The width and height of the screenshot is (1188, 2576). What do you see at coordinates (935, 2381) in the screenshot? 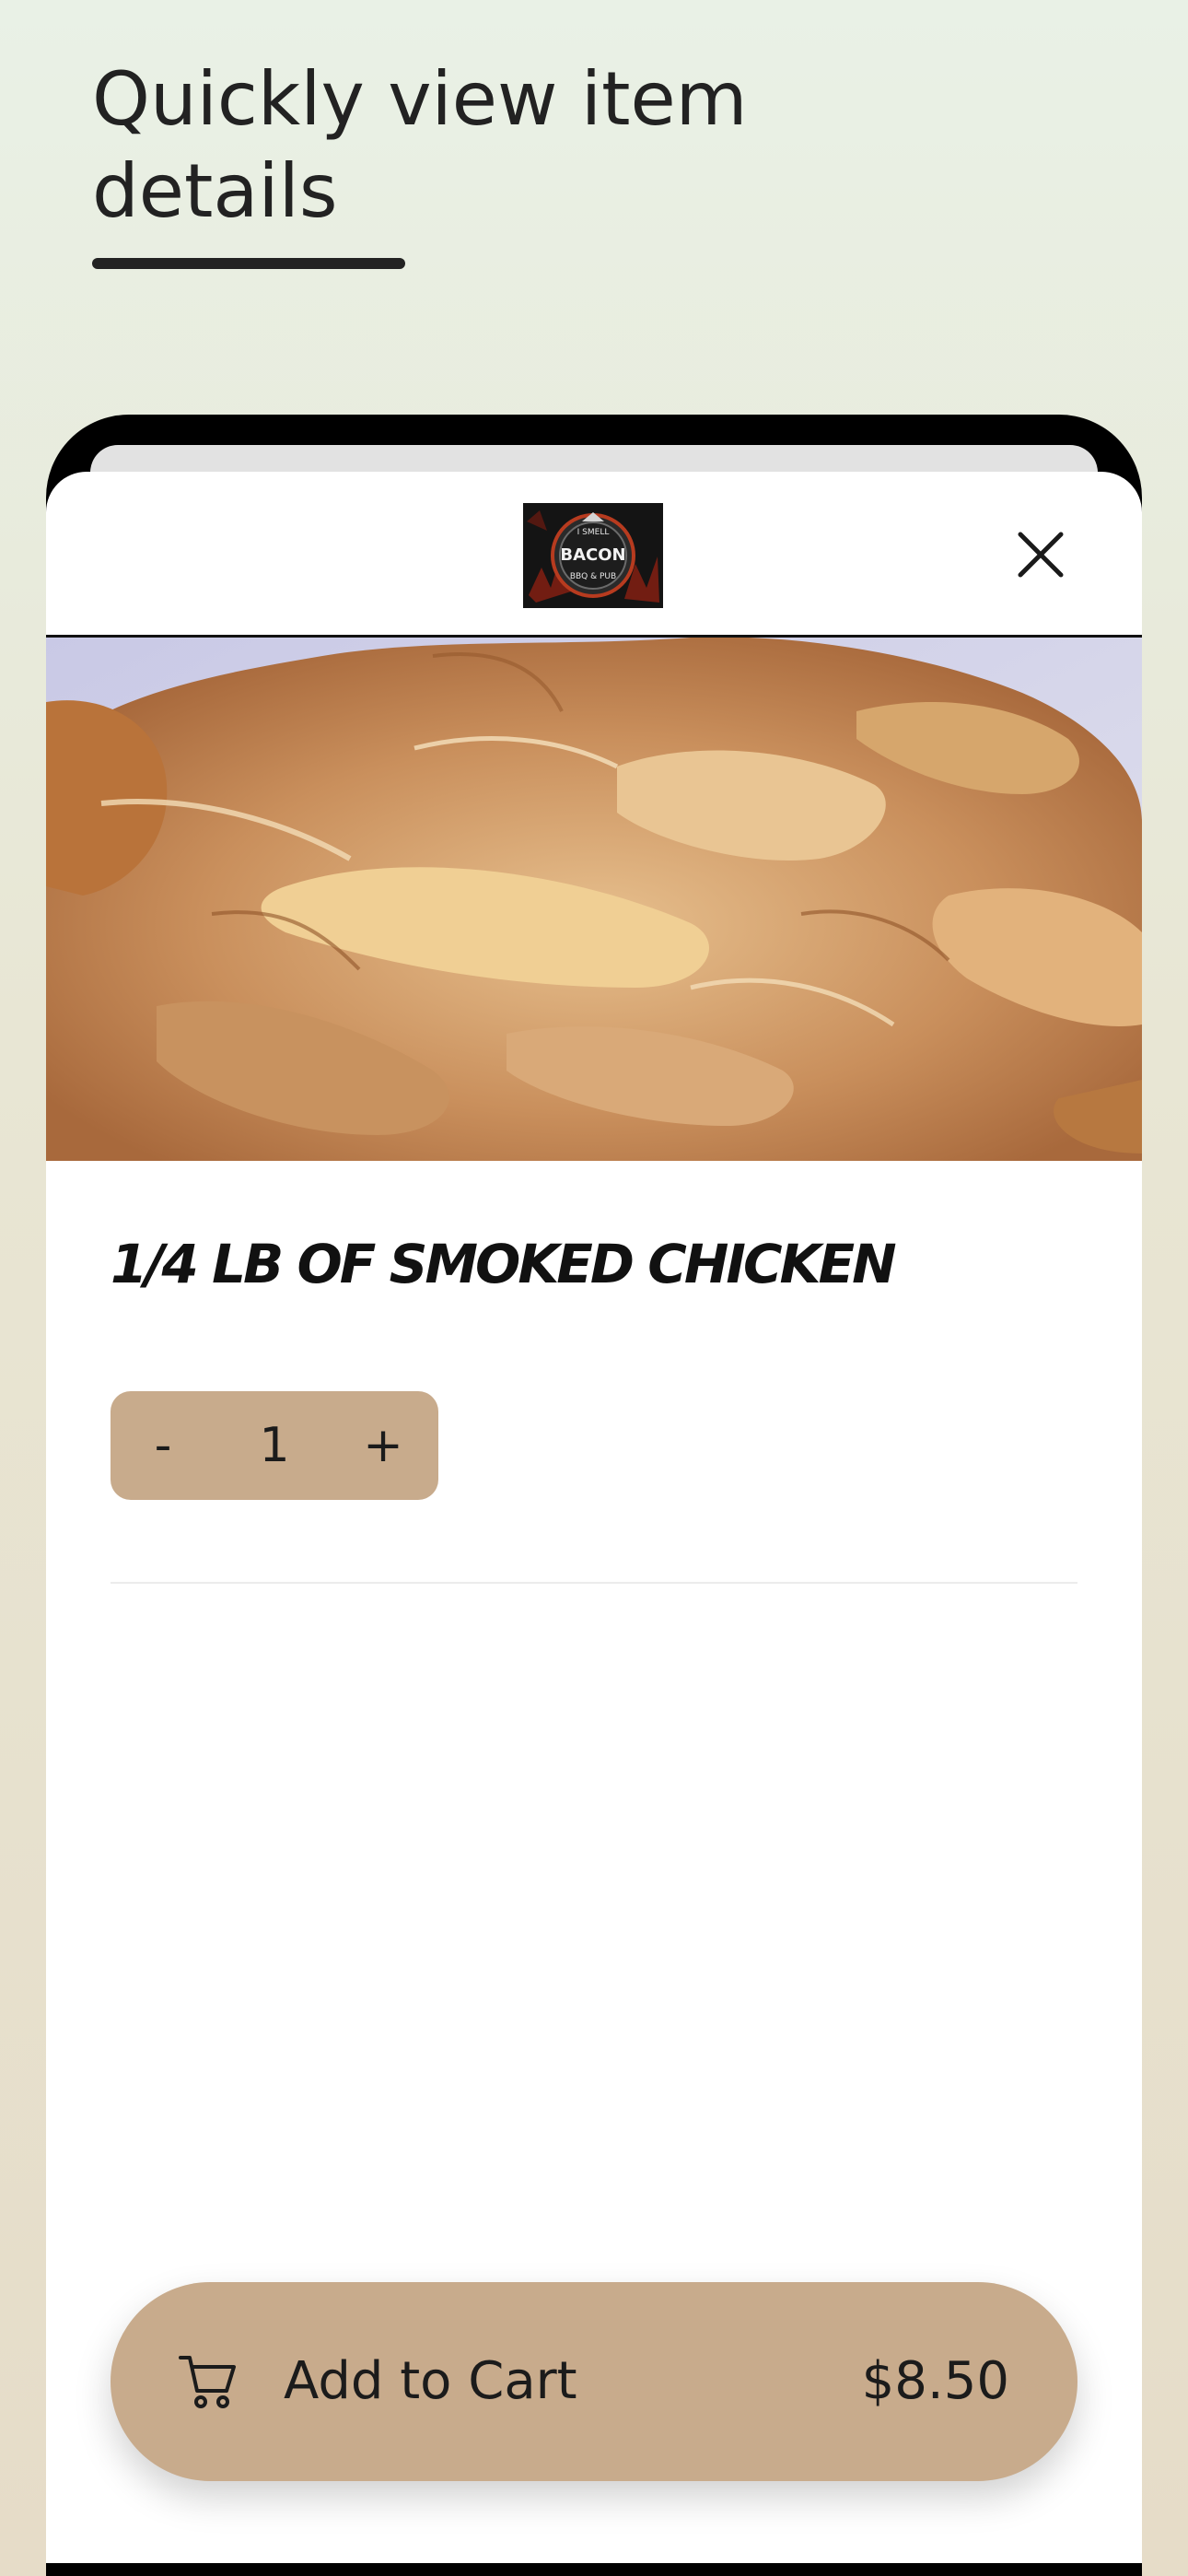
I see `cart-price: $8.50` at bounding box center [935, 2381].